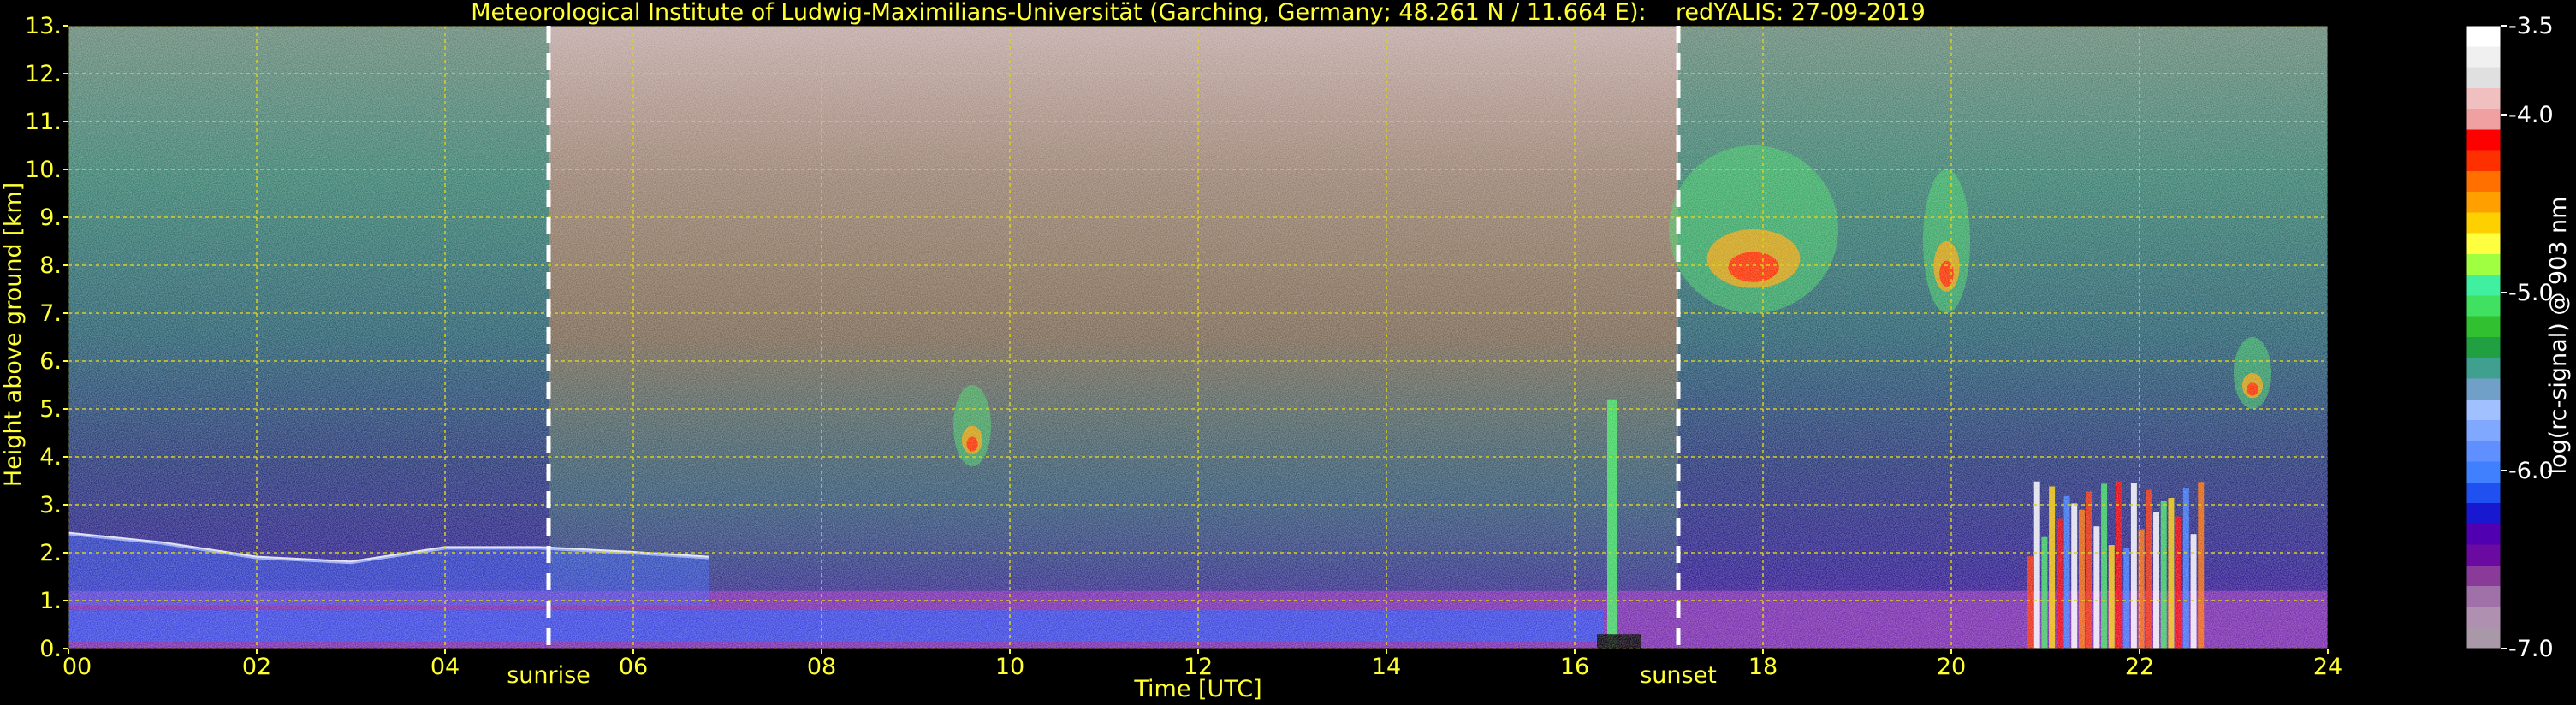 This screenshot has height=705, width=2576. Describe the element at coordinates (50, 457) in the screenshot. I see `y-tick-label: 4.` at that location.